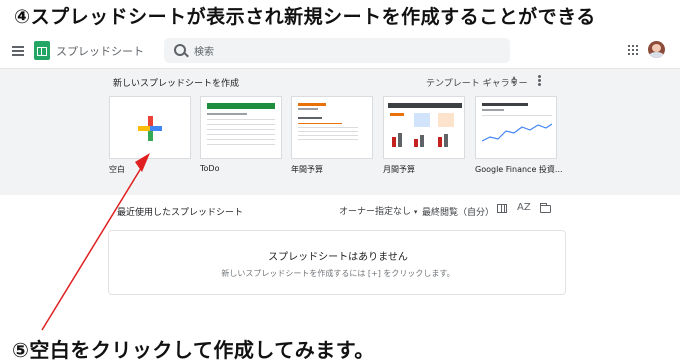 This screenshot has height=363, width=680. What do you see at coordinates (633, 50) in the screenshot?
I see `apps-grid-icon` at bounding box center [633, 50].